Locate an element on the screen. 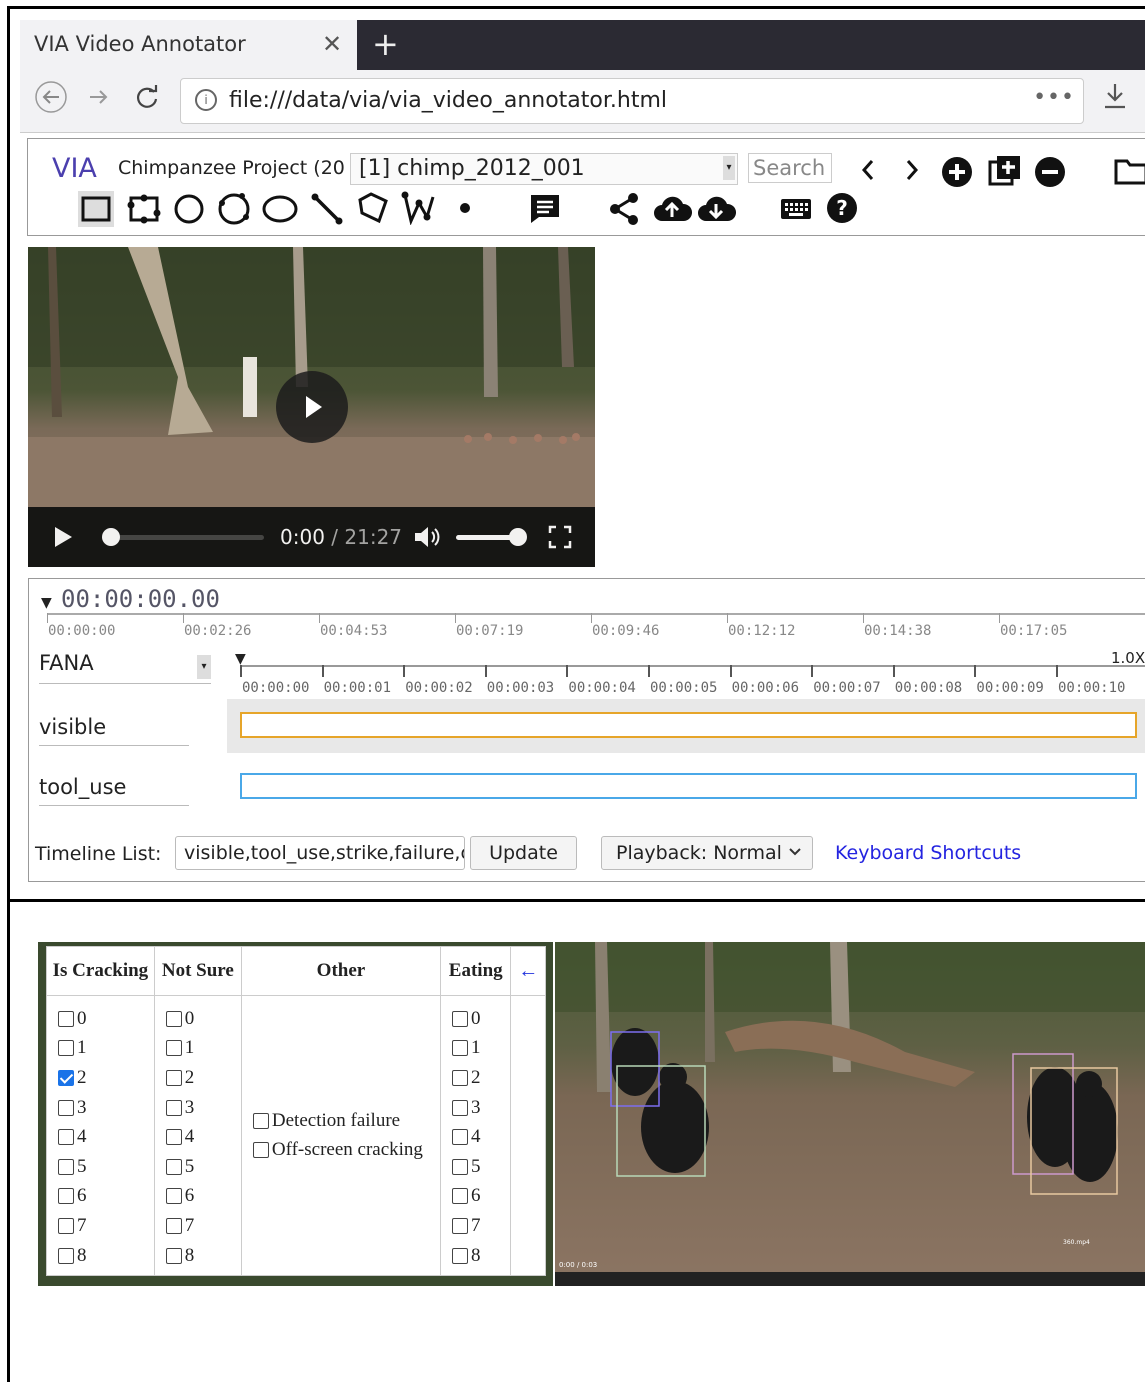  not-sure-option: 3 is located at coordinates (198, 1108).